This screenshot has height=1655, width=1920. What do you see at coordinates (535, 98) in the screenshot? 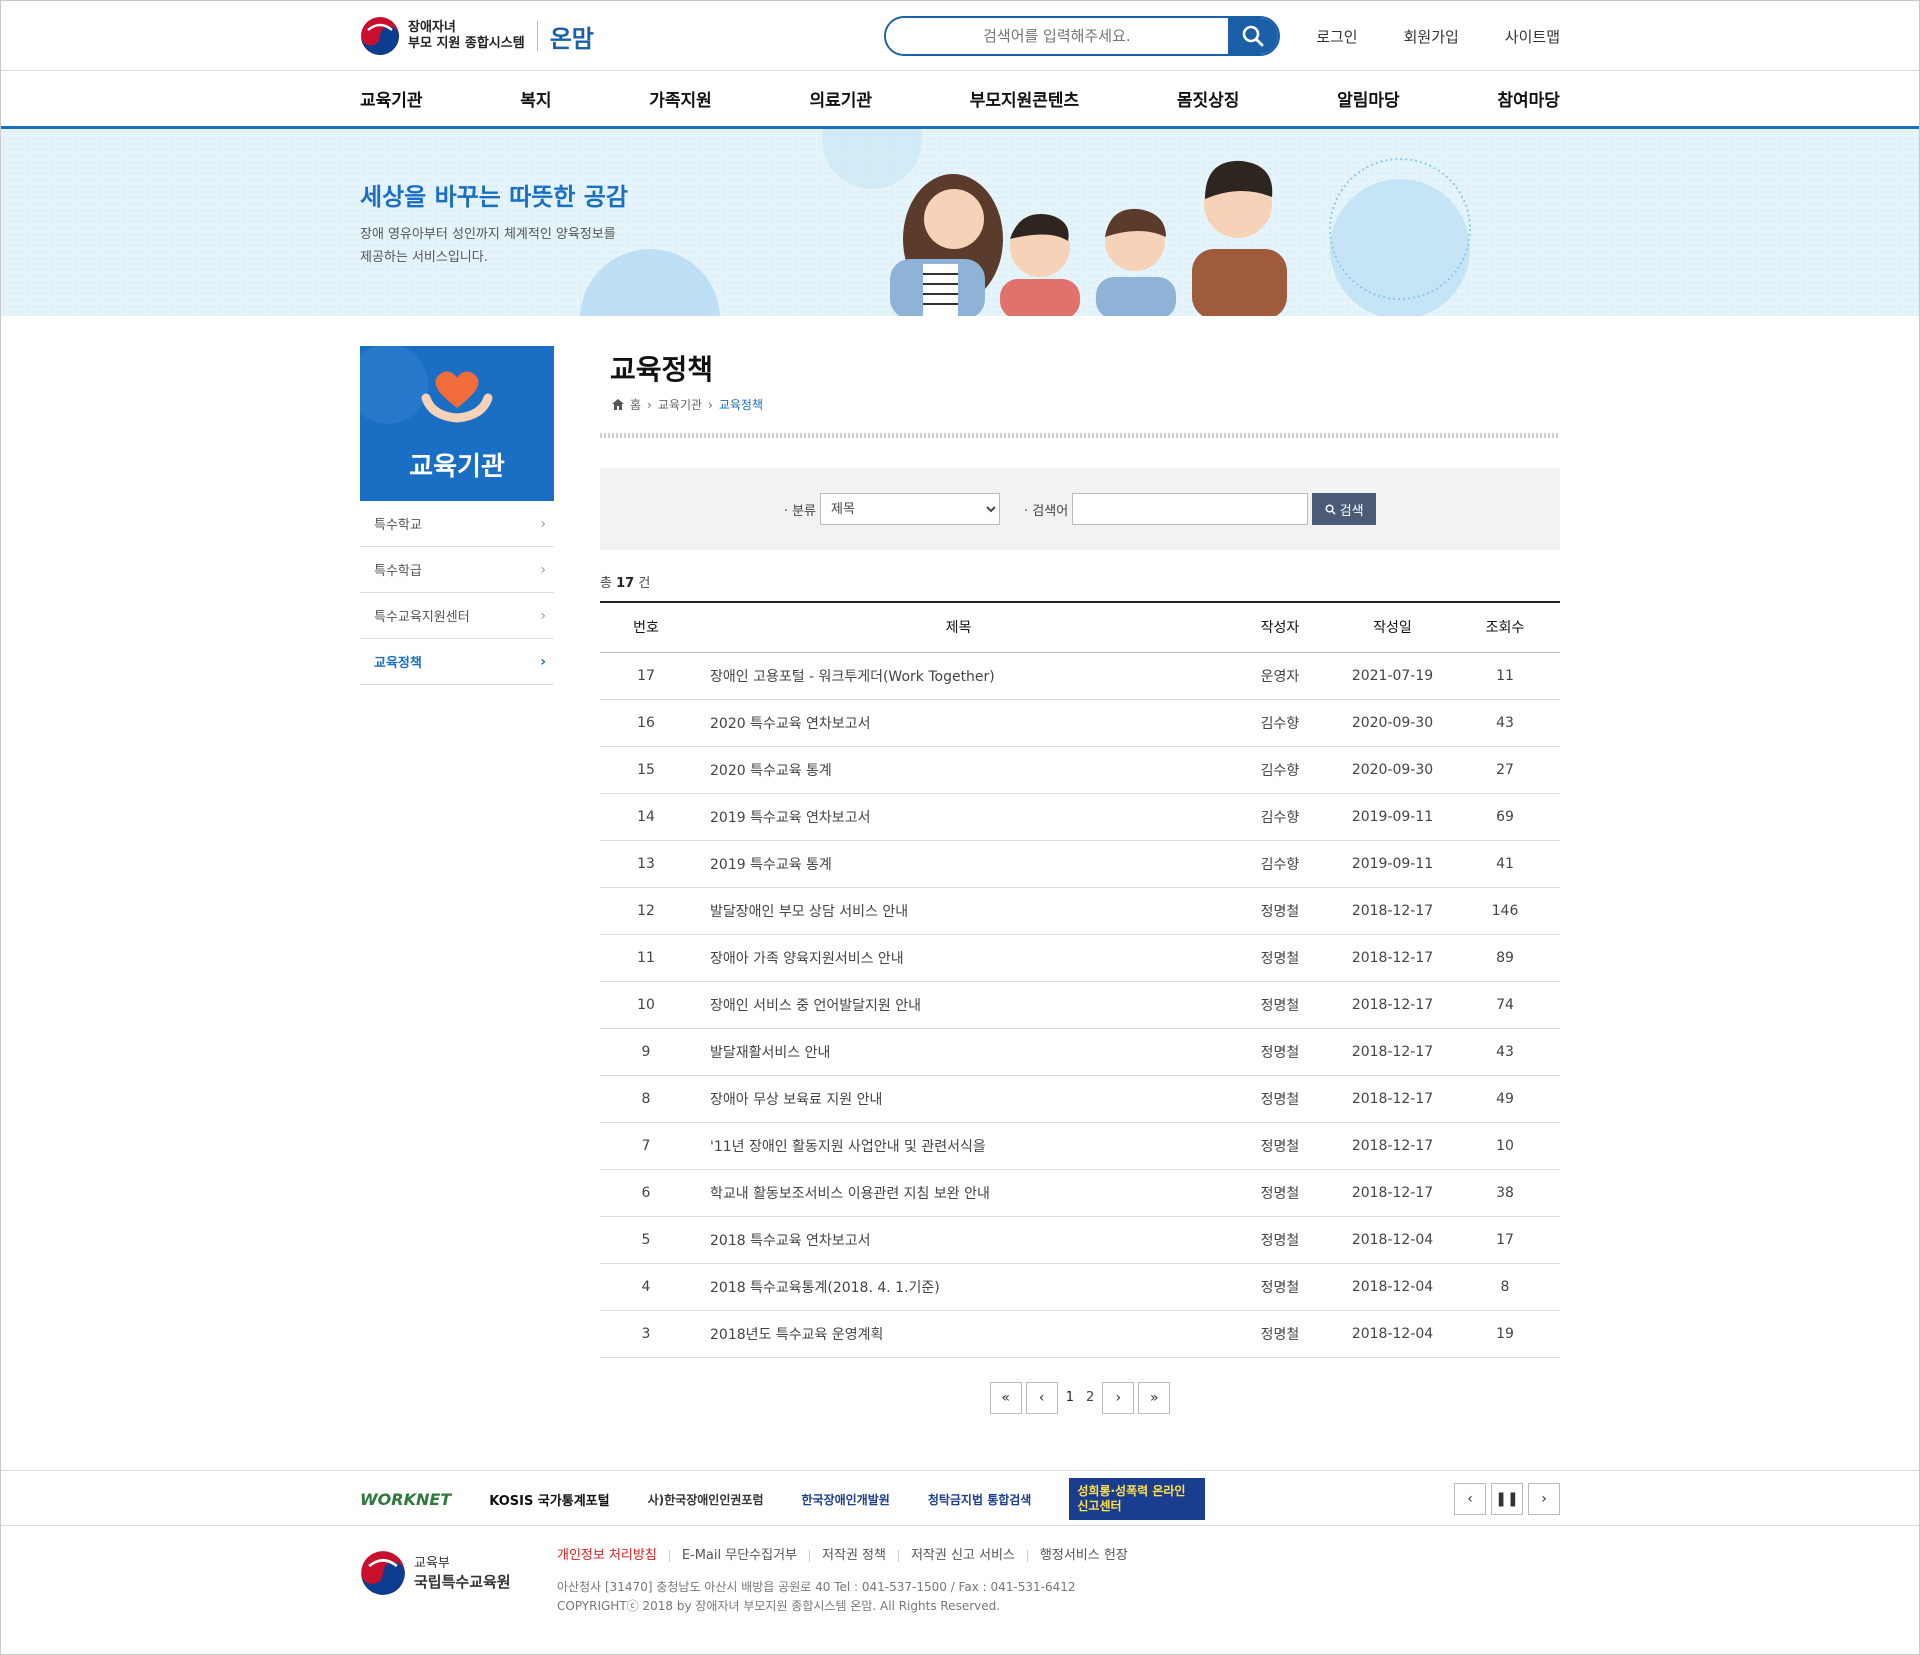
I see `gnb-item-welfare: 복지` at bounding box center [535, 98].